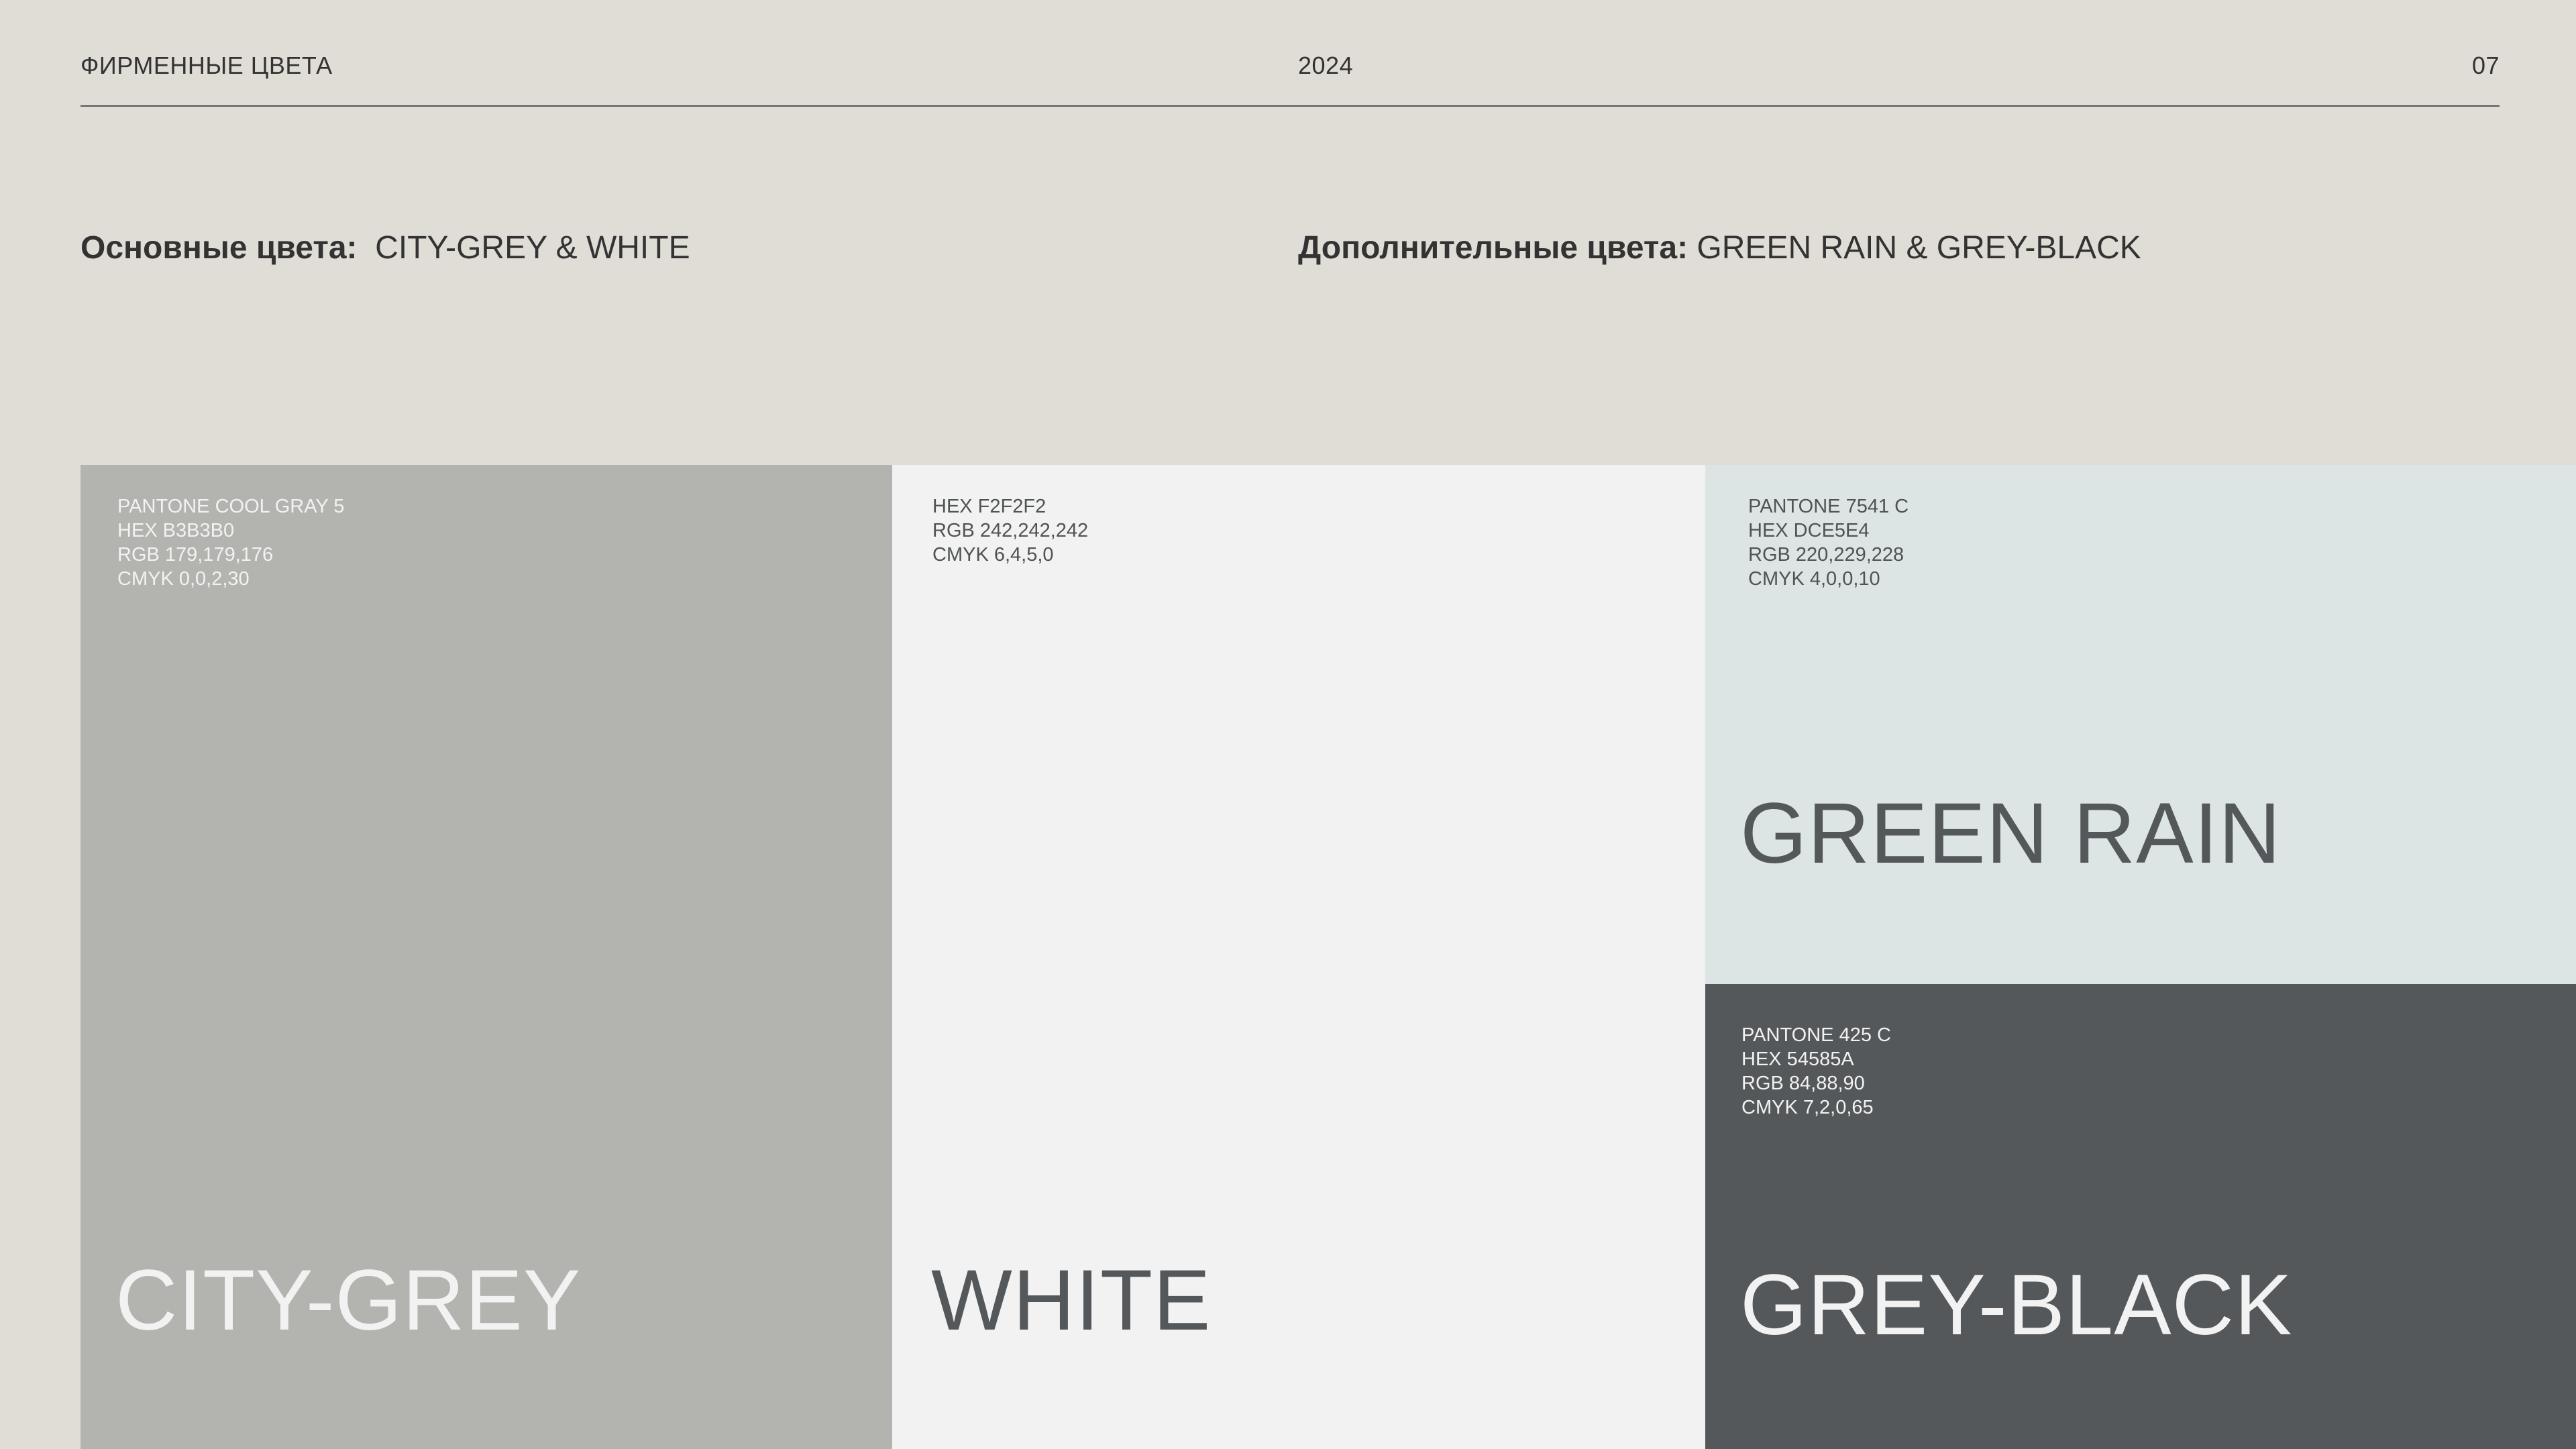 The width and height of the screenshot is (2576, 1449). Describe the element at coordinates (989, 506) in the screenshot. I see `white-hex: HEX F2F2F2` at that location.